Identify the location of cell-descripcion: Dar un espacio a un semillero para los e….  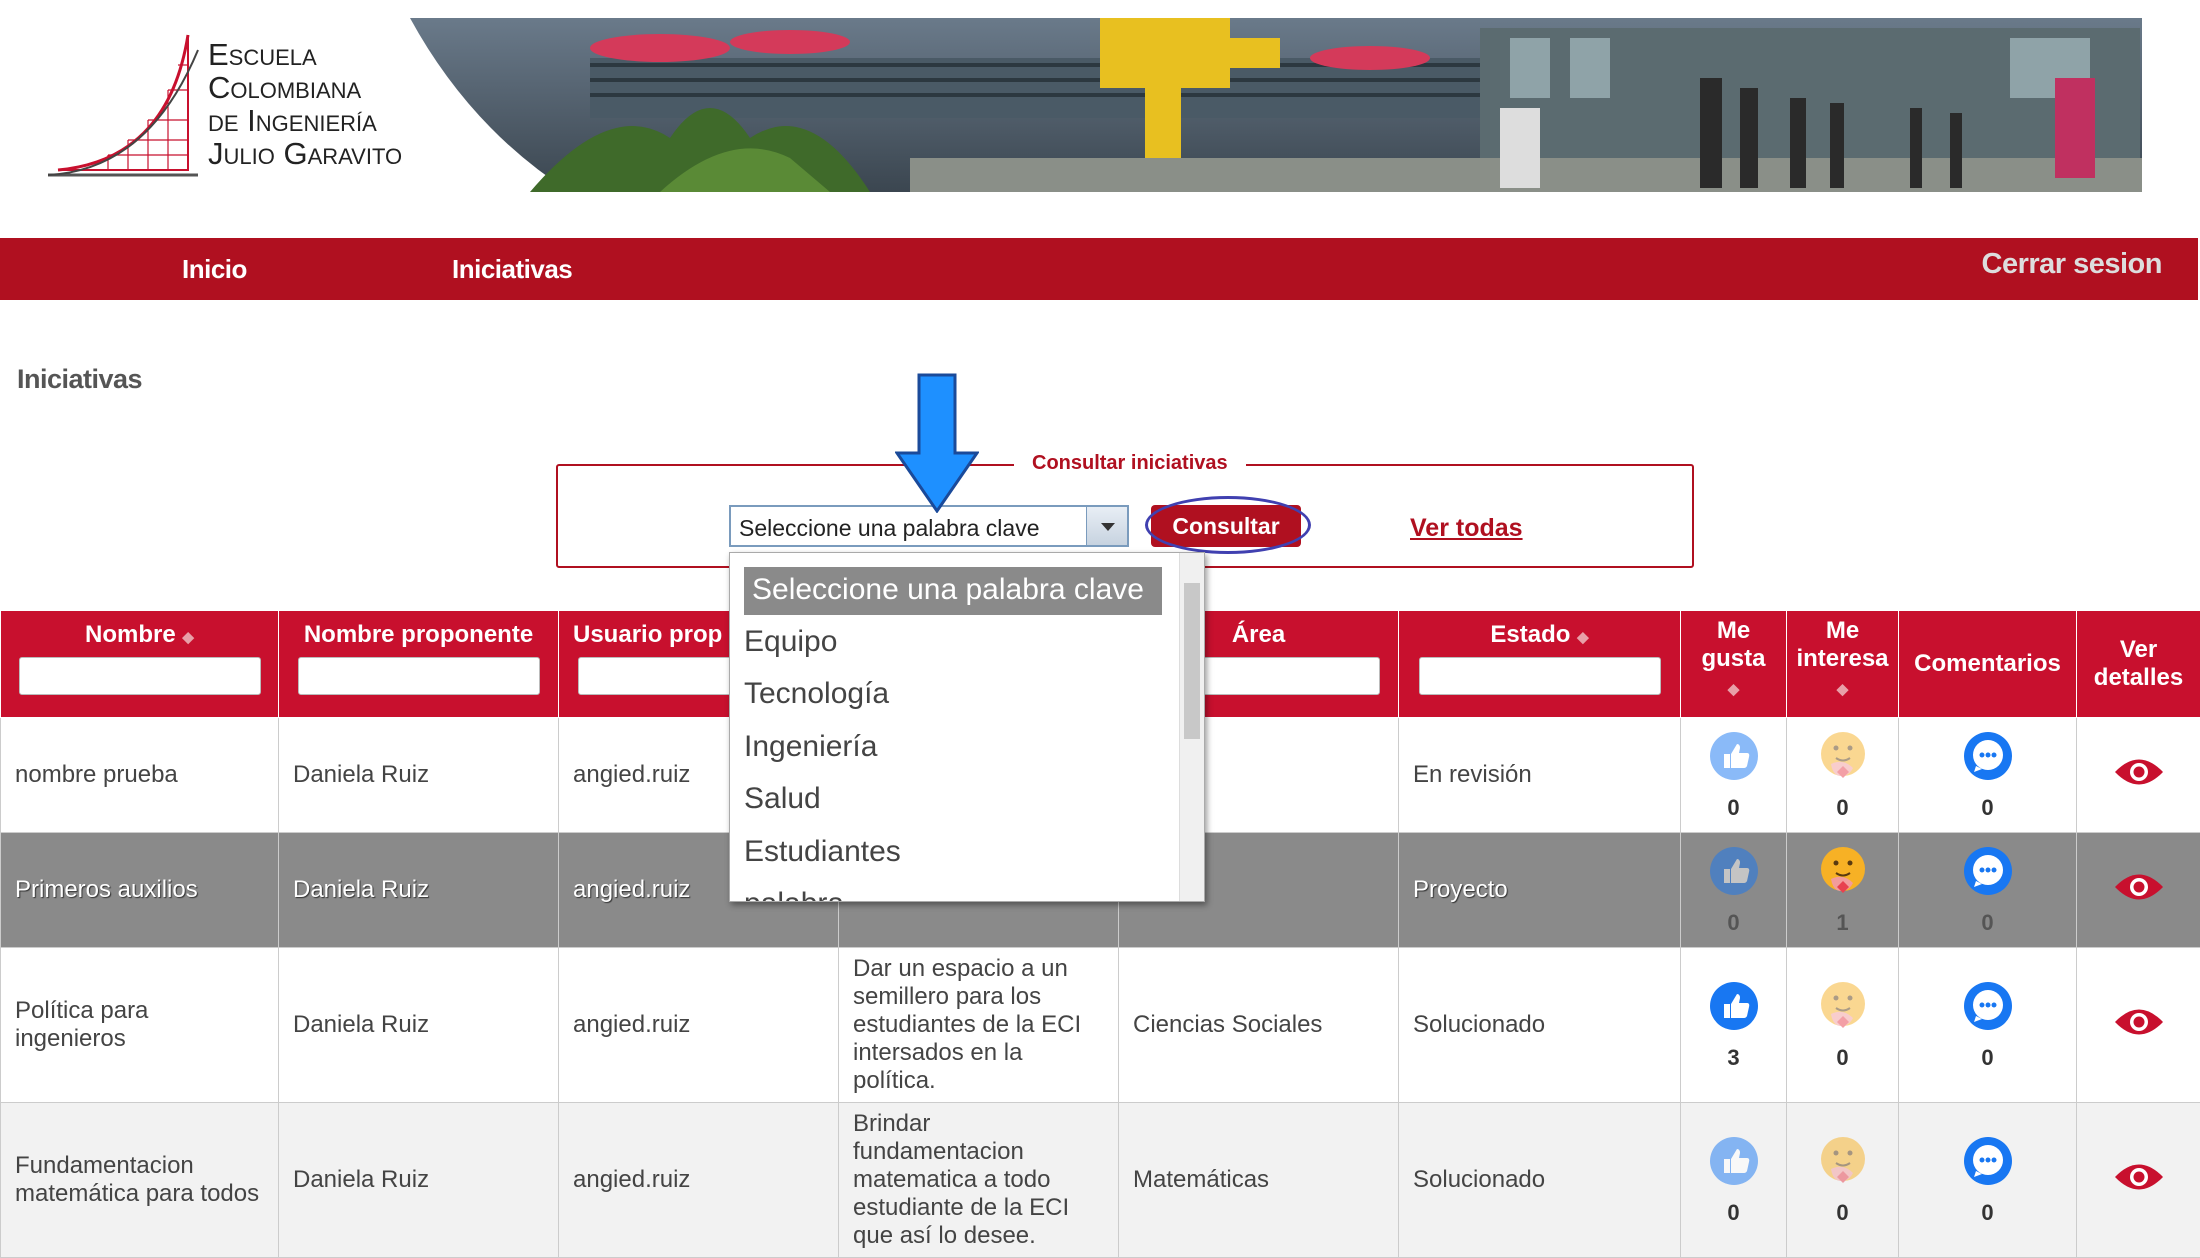
(979, 1025).